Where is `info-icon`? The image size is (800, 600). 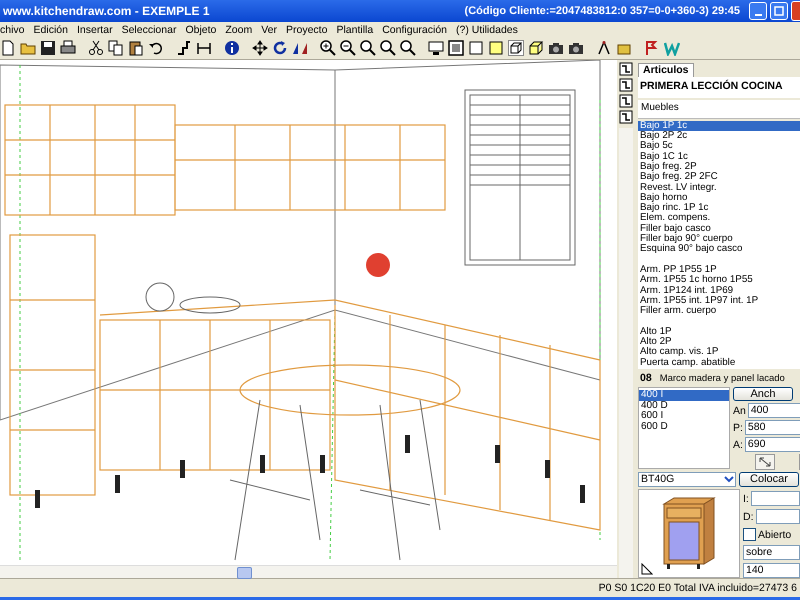
info-icon is located at coordinates (232, 48).